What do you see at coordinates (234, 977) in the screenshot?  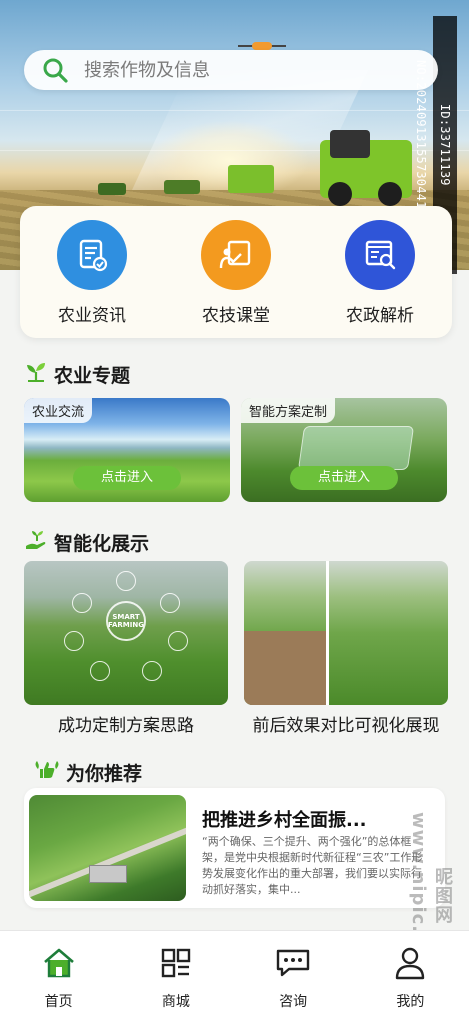 I see `bottom-tab-bar: 首页 商城 咨询 我的` at bounding box center [234, 977].